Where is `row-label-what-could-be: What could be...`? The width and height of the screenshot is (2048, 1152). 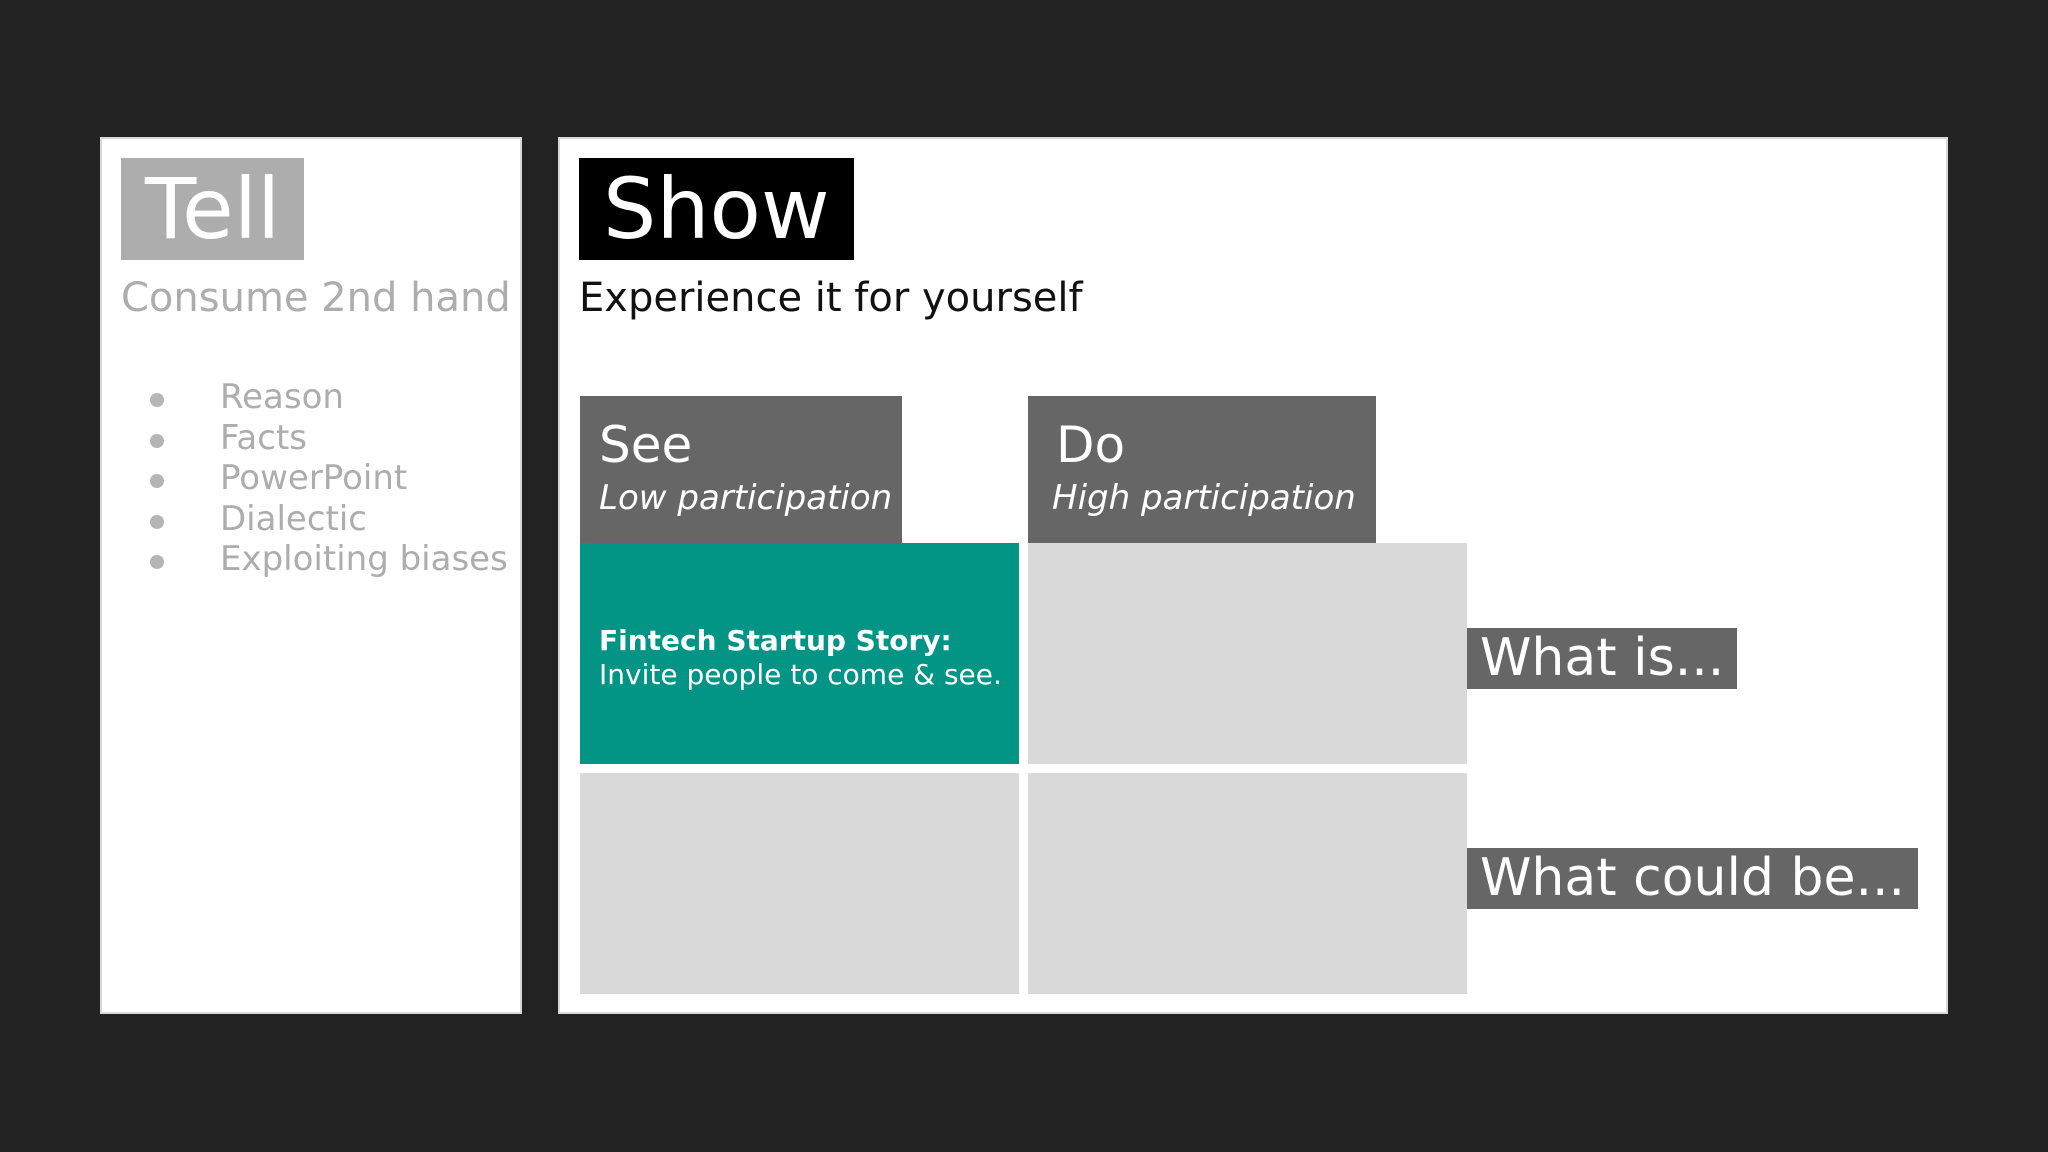 row-label-what-could-be: What could be... is located at coordinates (1693, 878).